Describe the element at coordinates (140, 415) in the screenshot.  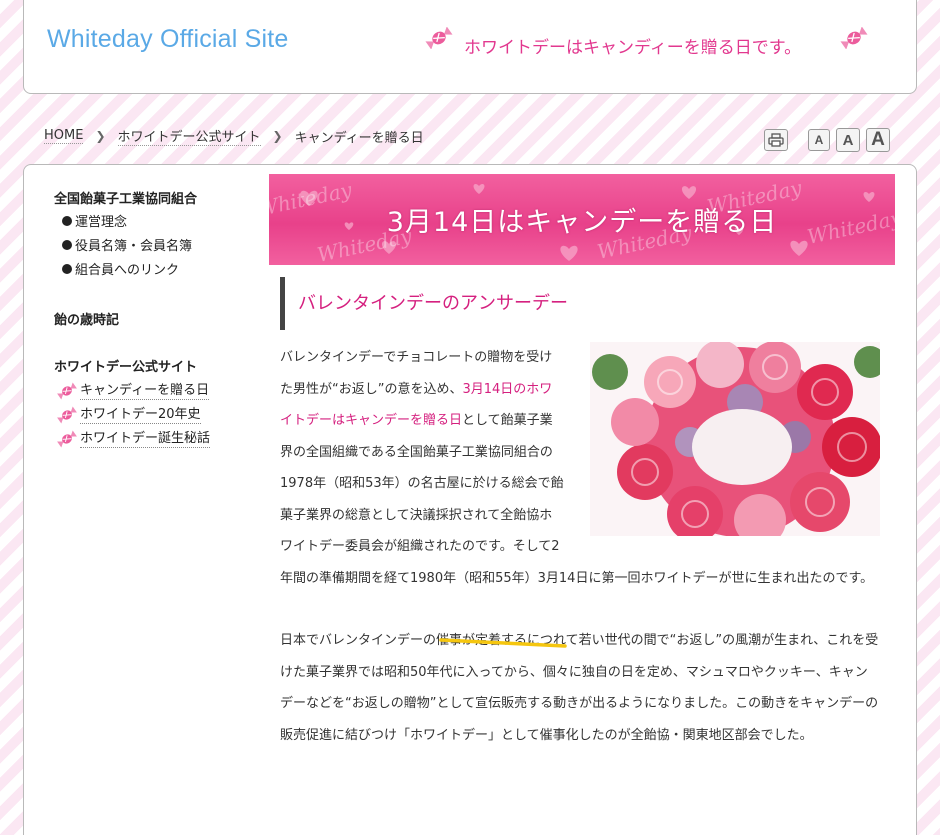
I see `sidebar-link: ホワイトデー20年史` at that location.